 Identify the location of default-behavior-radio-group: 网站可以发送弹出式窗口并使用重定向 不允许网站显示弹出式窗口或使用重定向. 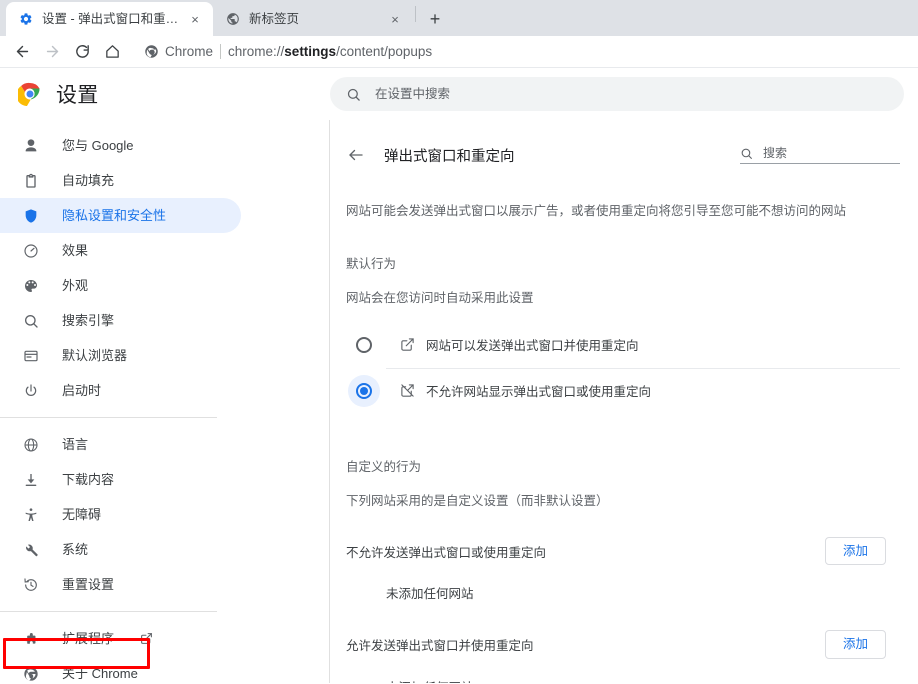
(623, 368).